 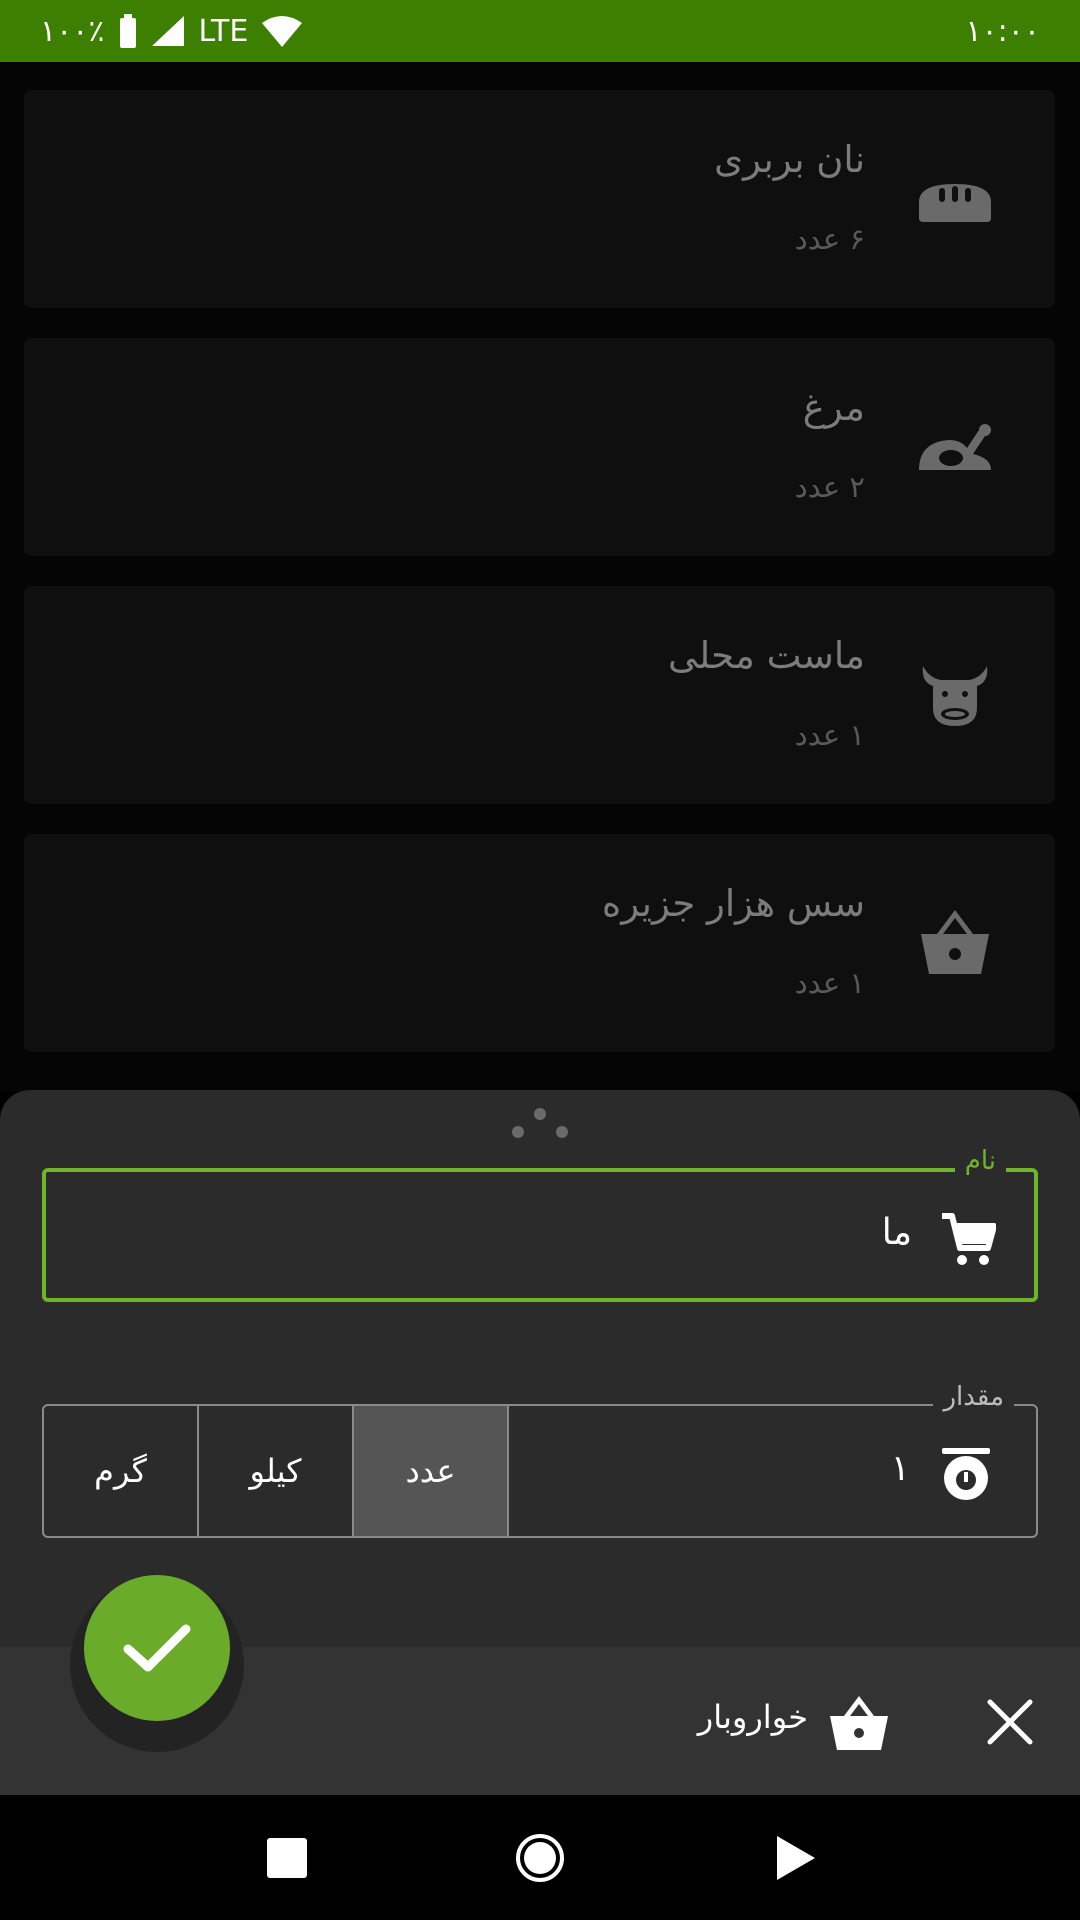 I want to click on name-field-label: نام, so click(x=980, y=1161).